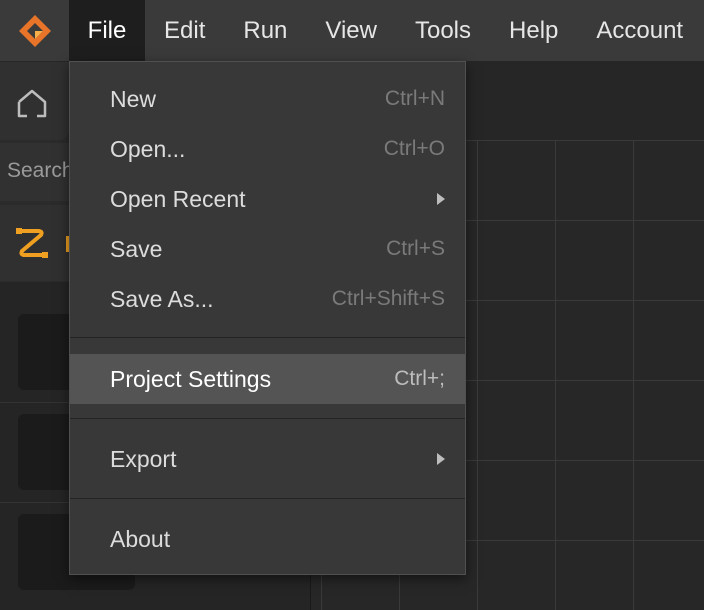 The width and height of the screenshot is (704, 610). I want to click on menu-item-about: About, so click(267, 539).